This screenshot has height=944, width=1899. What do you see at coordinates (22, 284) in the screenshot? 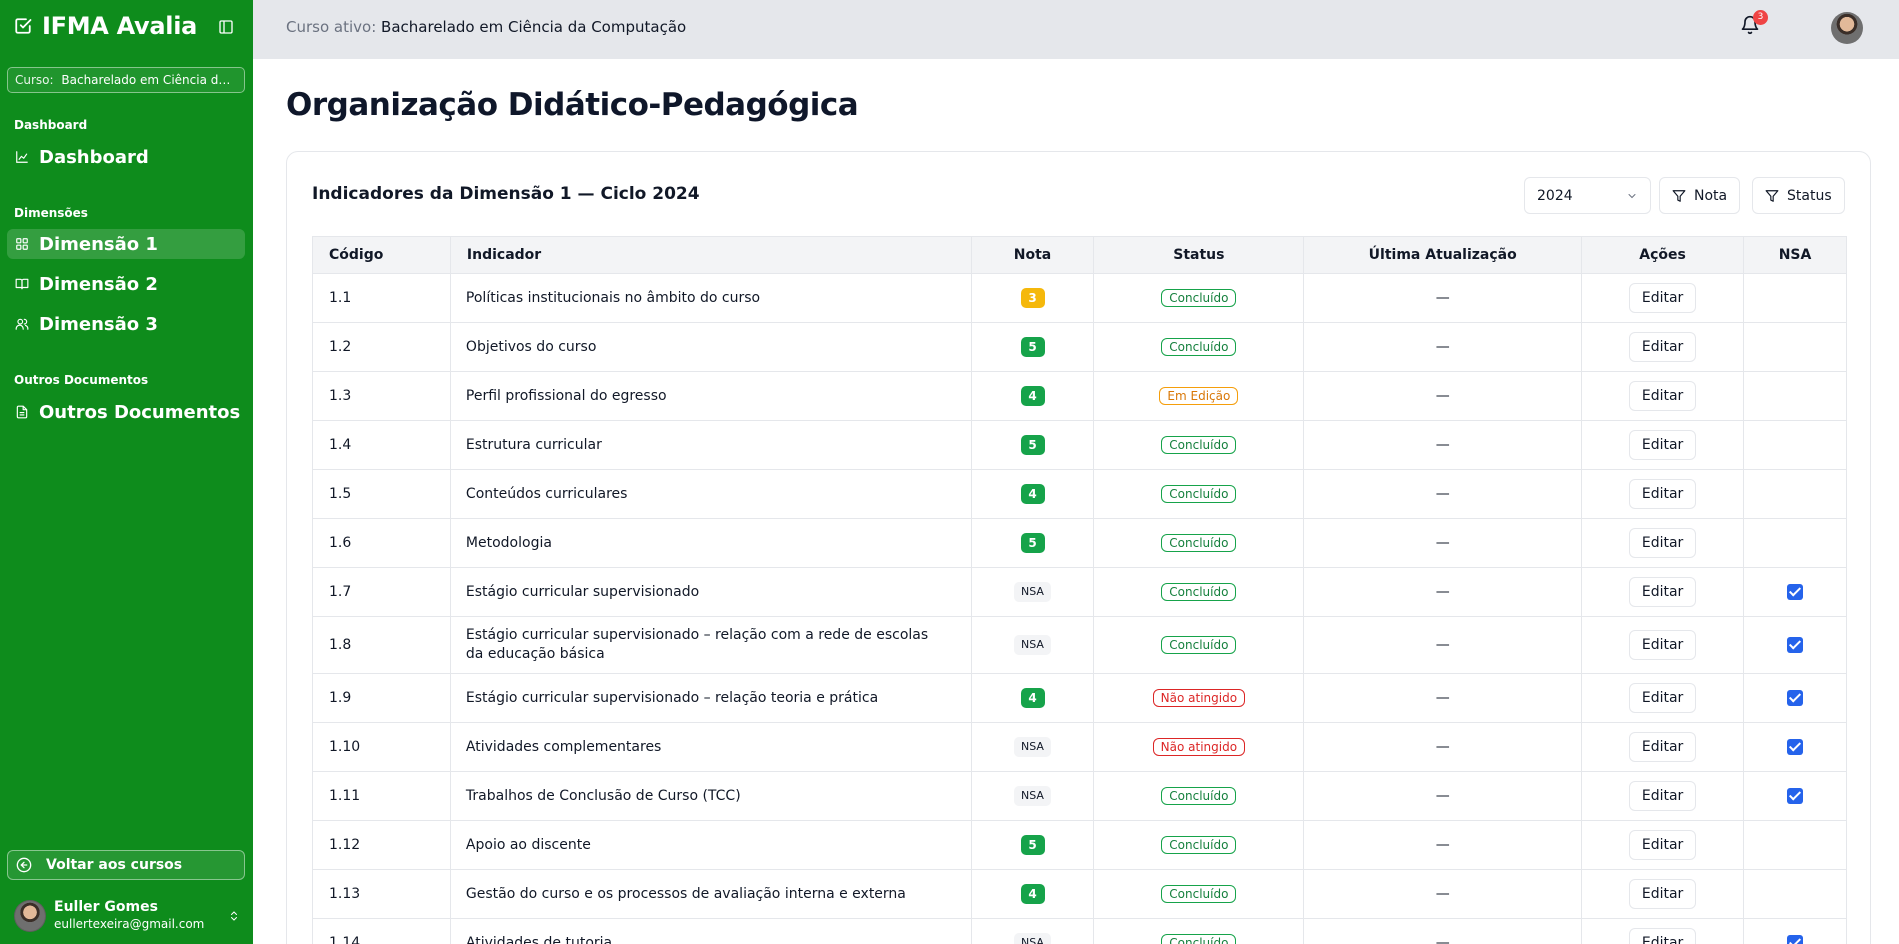
I see `book-icon` at bounding box center [22, 284].